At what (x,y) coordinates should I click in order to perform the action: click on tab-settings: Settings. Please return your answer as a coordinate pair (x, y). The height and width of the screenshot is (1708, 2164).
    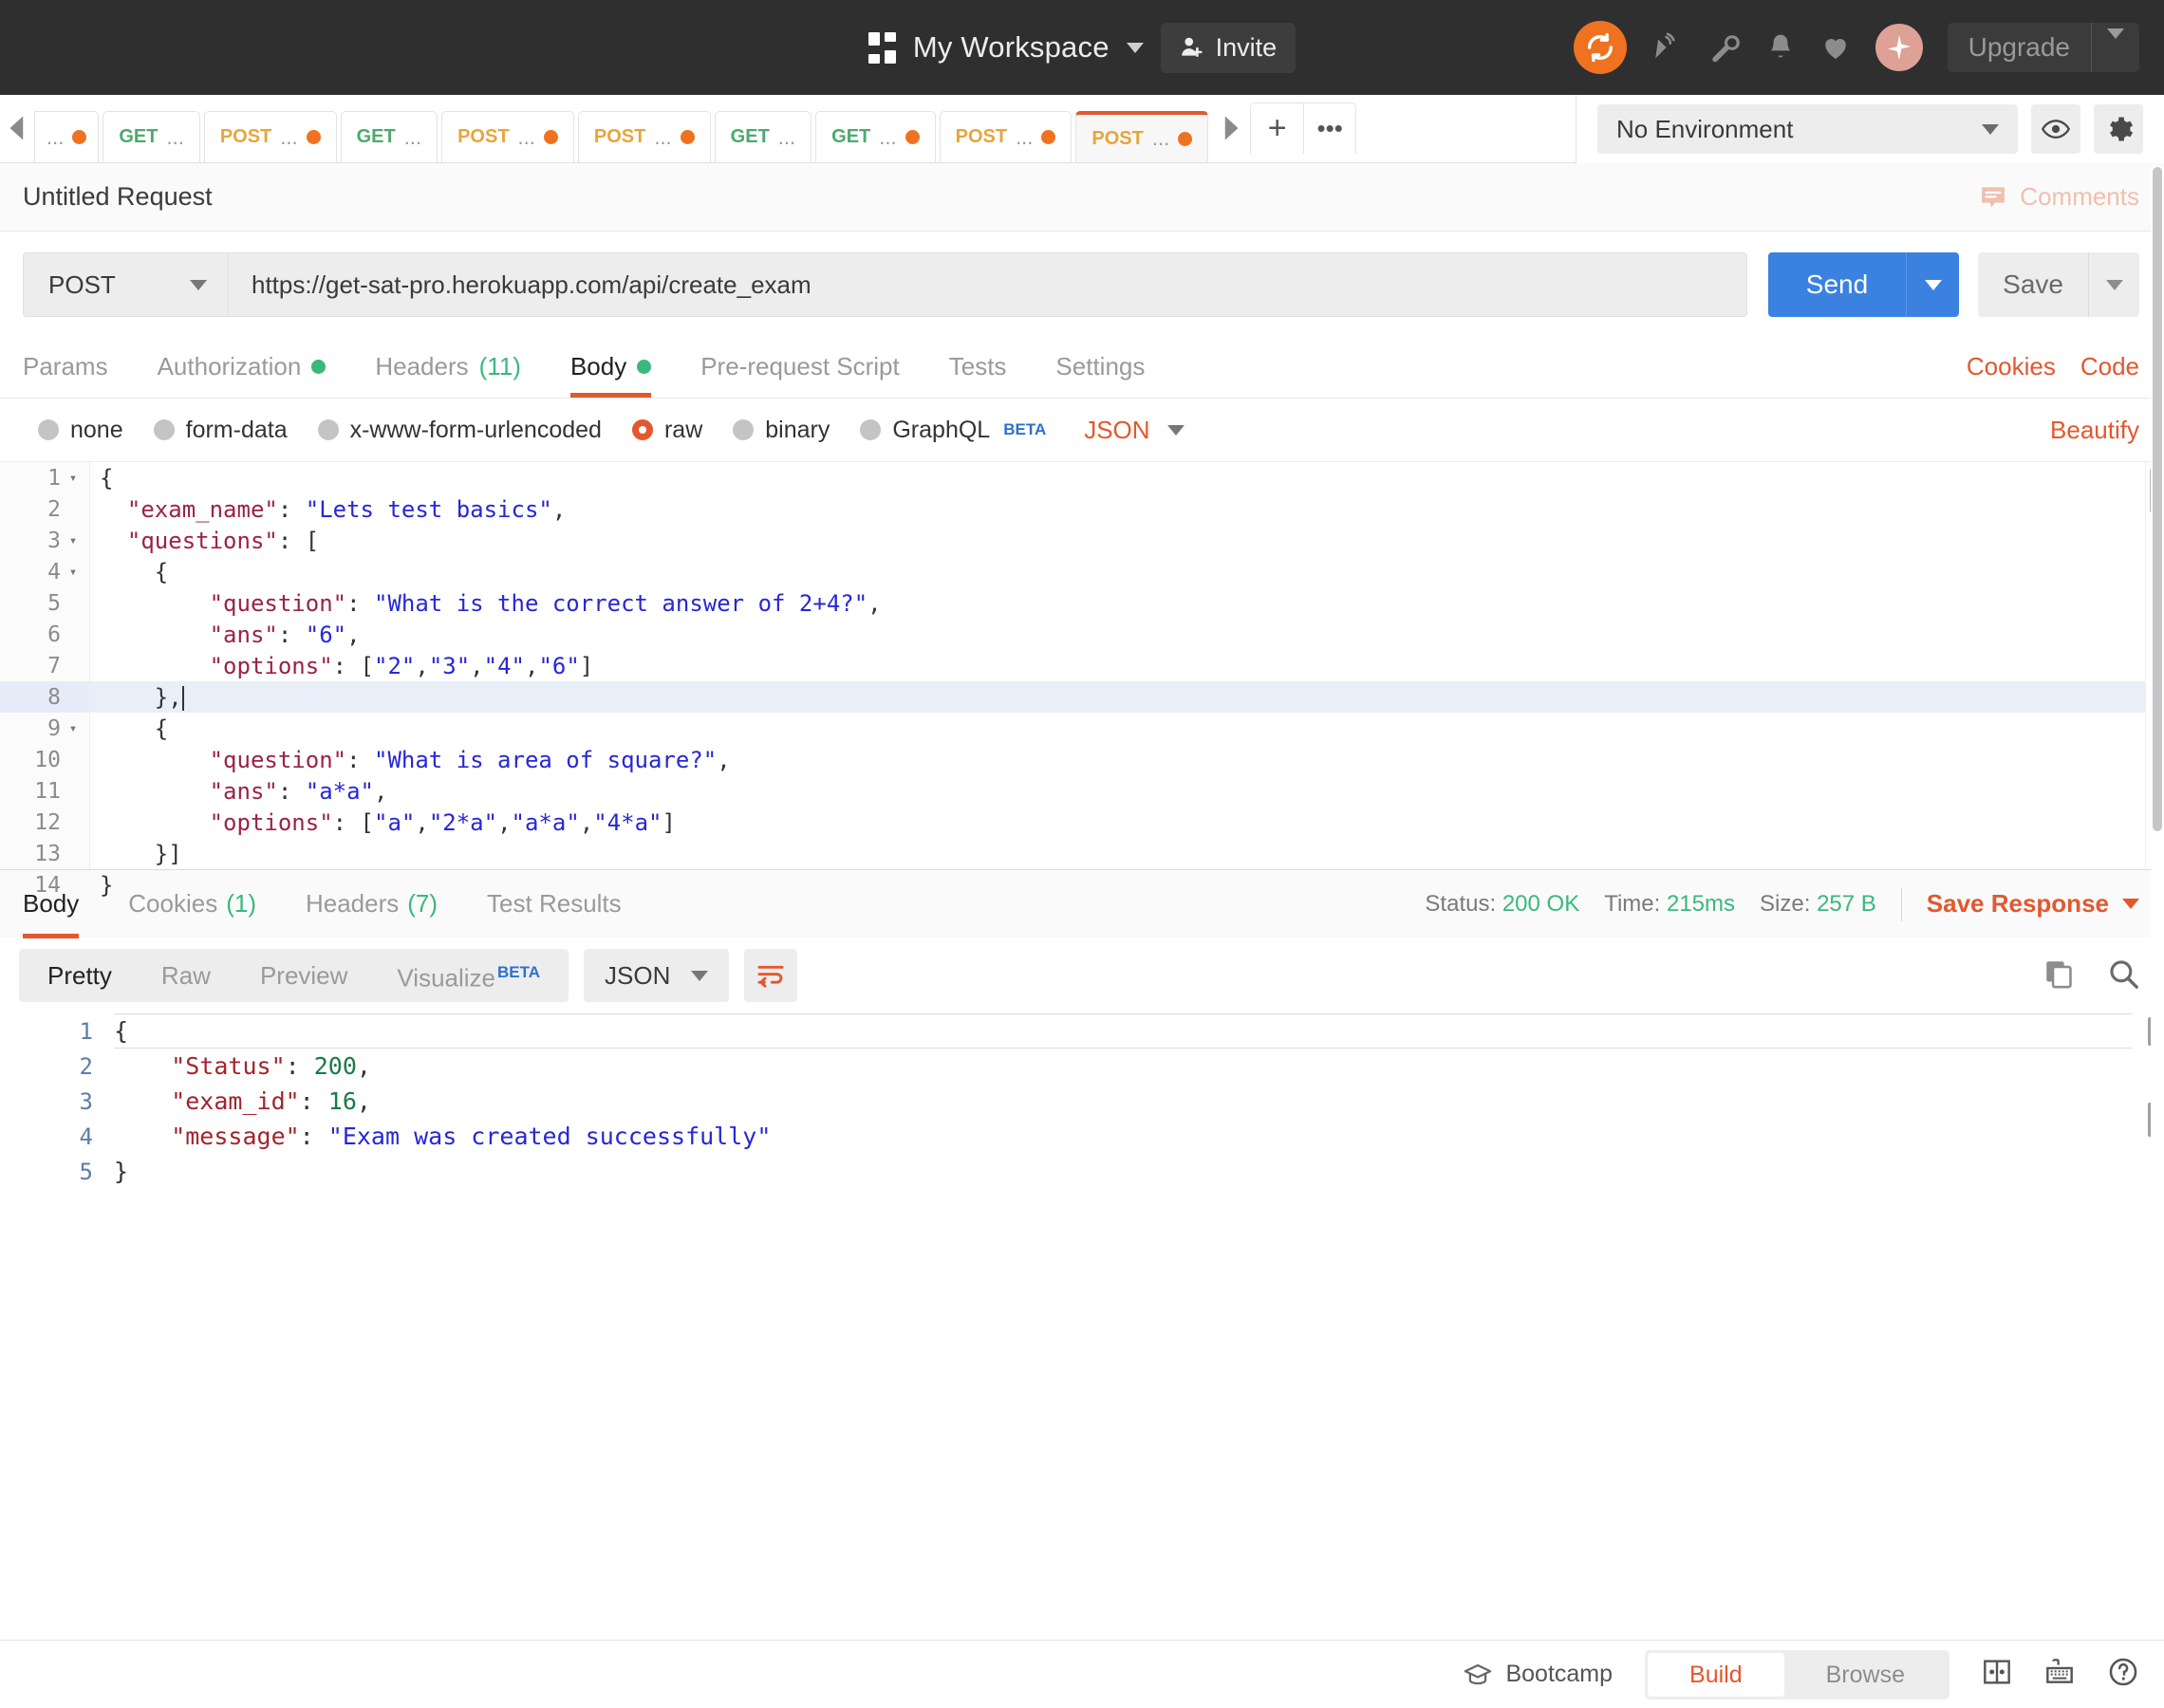
    Looking at the image, I should click on (1100, 367).